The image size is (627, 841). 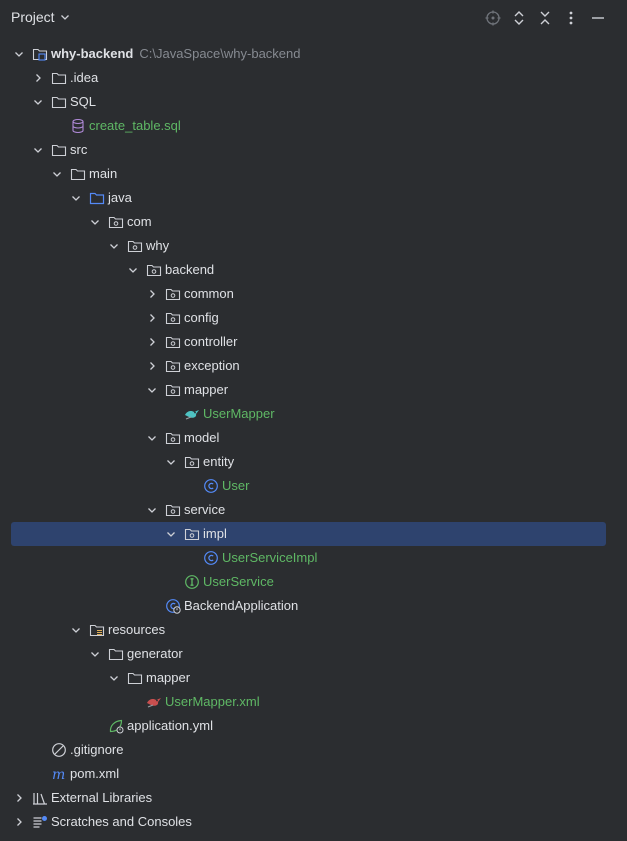 I want to click on minimize-icon, so click(x=598, y=18).